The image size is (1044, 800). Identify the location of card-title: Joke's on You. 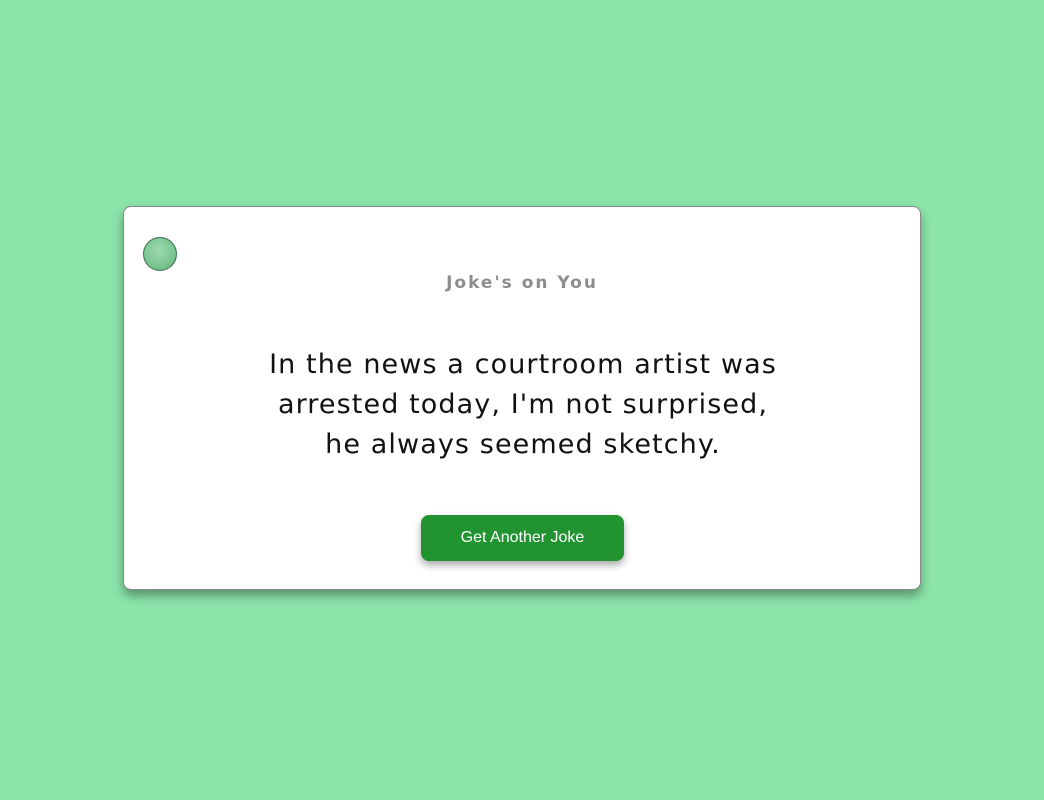
(522, 283).